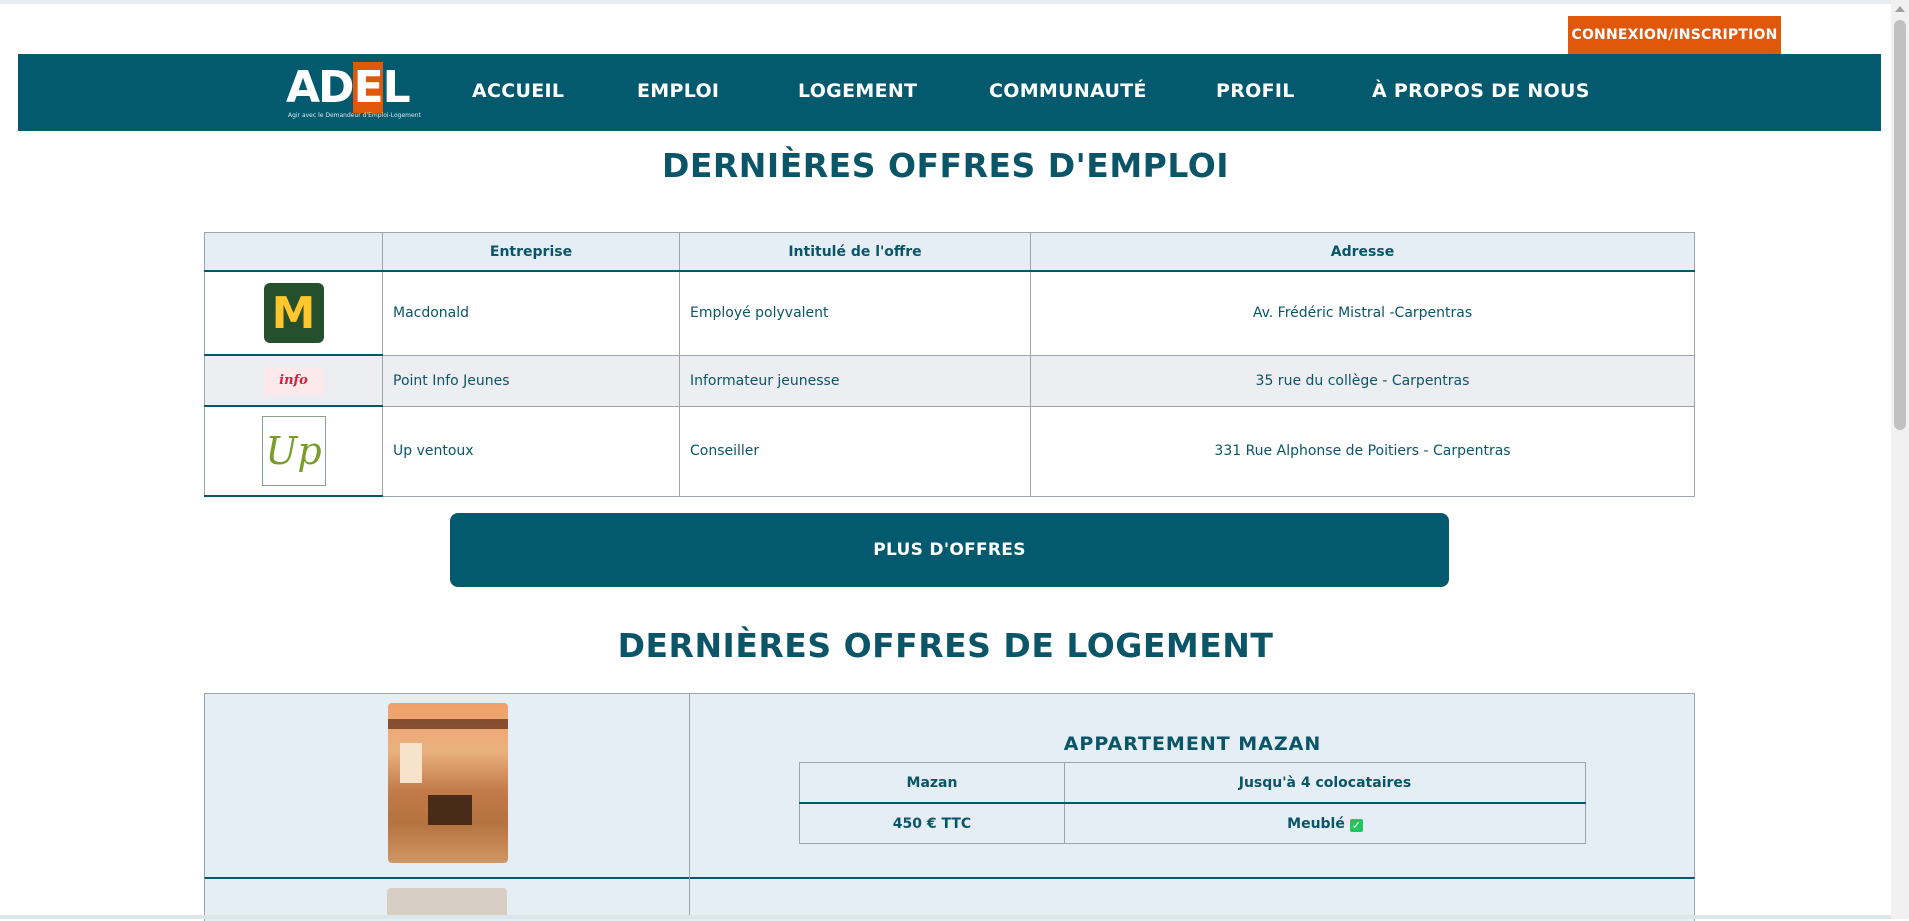 The width and height of the screenshot is (1909, 921). Describe the element at coordinates (932, 783) in the screenshot. I see `apartment-city: Mazan` at that location.